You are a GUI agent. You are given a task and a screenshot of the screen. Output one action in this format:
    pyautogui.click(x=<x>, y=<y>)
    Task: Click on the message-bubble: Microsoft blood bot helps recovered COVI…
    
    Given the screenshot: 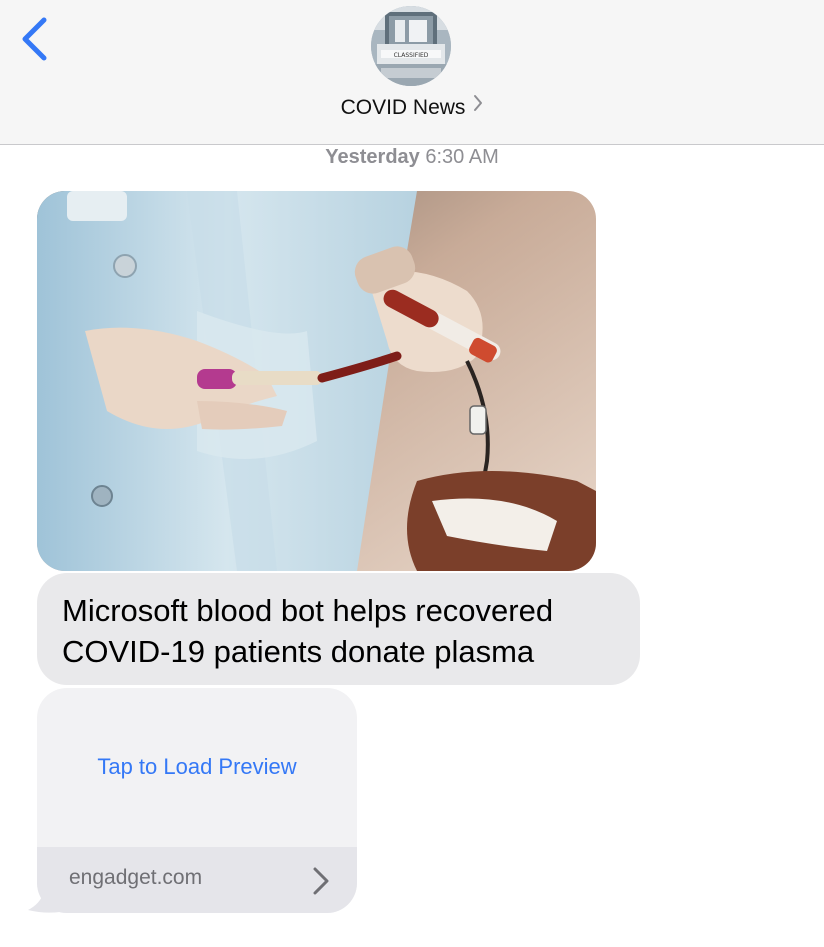 What is the action you would take?
    pyautogui.click(x=338, y=629)
    